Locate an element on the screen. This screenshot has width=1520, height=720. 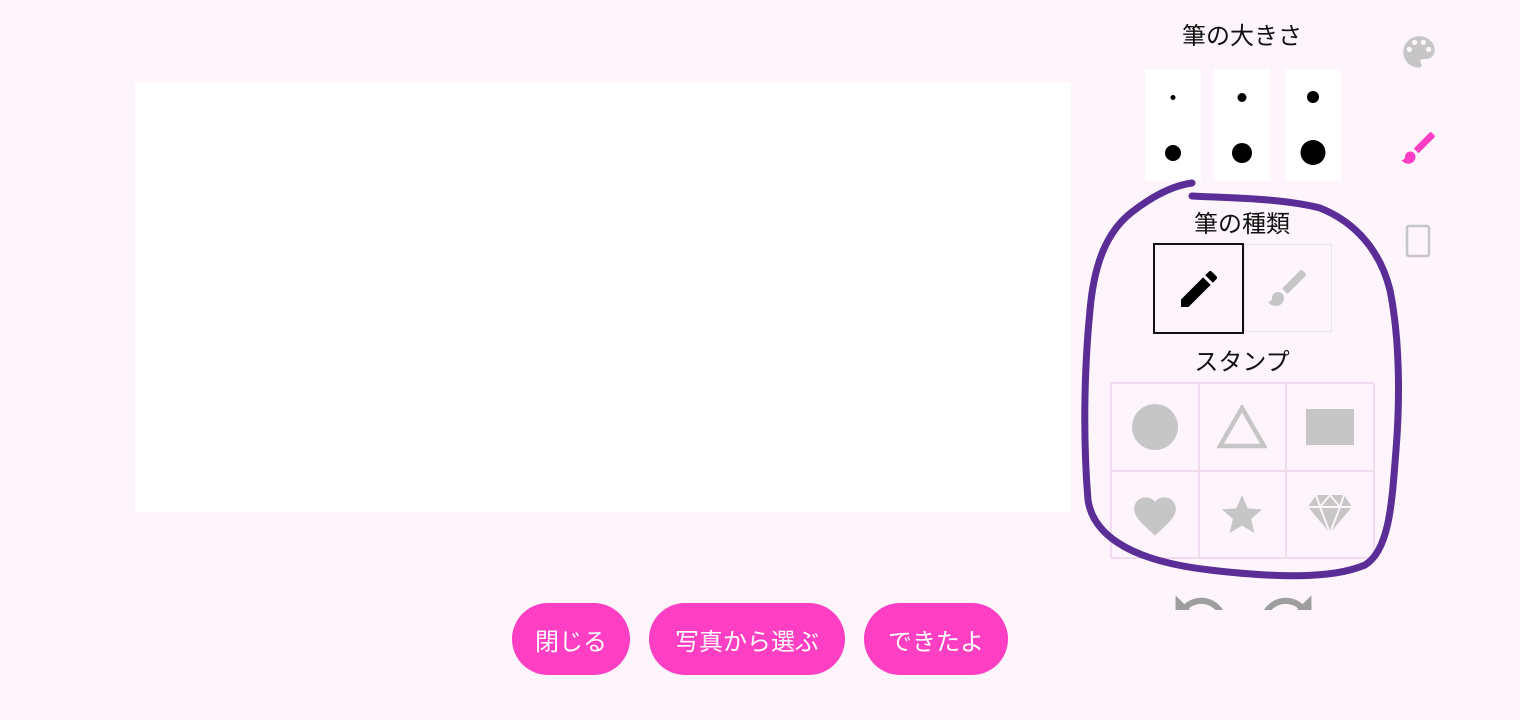
background-tool is located at coordinates (1418, 241).